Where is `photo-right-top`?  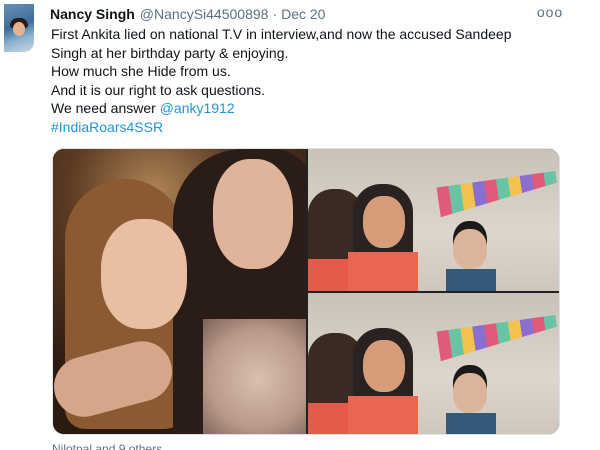
photo-right-top is located at coordinates (433, 220).